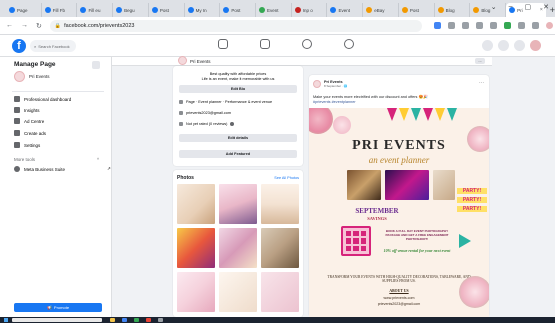 The width and height of the screenshot is (555, 323). What do you see at coordinates (96, 65) in the screenshot?
I see `sidebar-options-icon` at bounding box center [96, 65].